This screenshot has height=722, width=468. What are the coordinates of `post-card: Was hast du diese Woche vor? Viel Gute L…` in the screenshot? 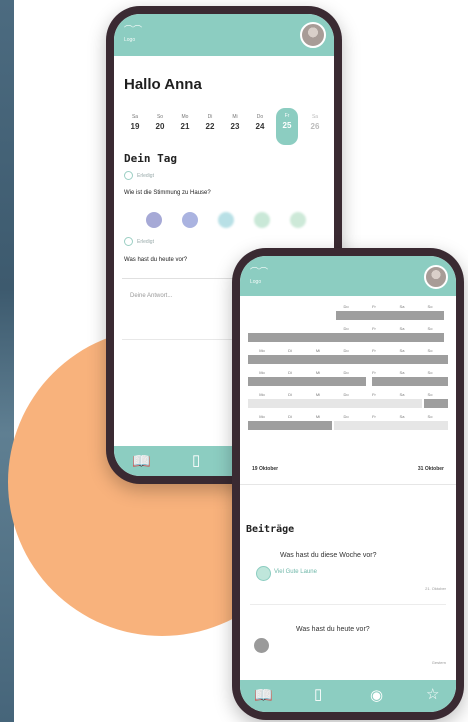 It's located at (348, 576).